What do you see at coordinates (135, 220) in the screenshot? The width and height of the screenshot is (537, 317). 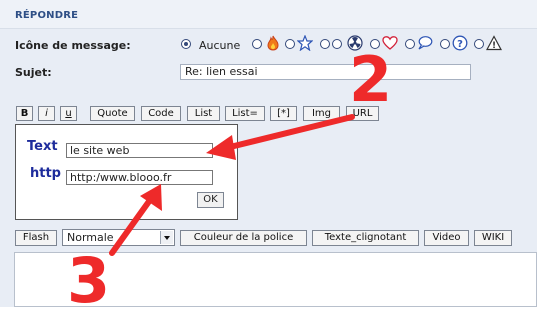 I see `arrow-to-url-input` at bounding box center [135, 220].